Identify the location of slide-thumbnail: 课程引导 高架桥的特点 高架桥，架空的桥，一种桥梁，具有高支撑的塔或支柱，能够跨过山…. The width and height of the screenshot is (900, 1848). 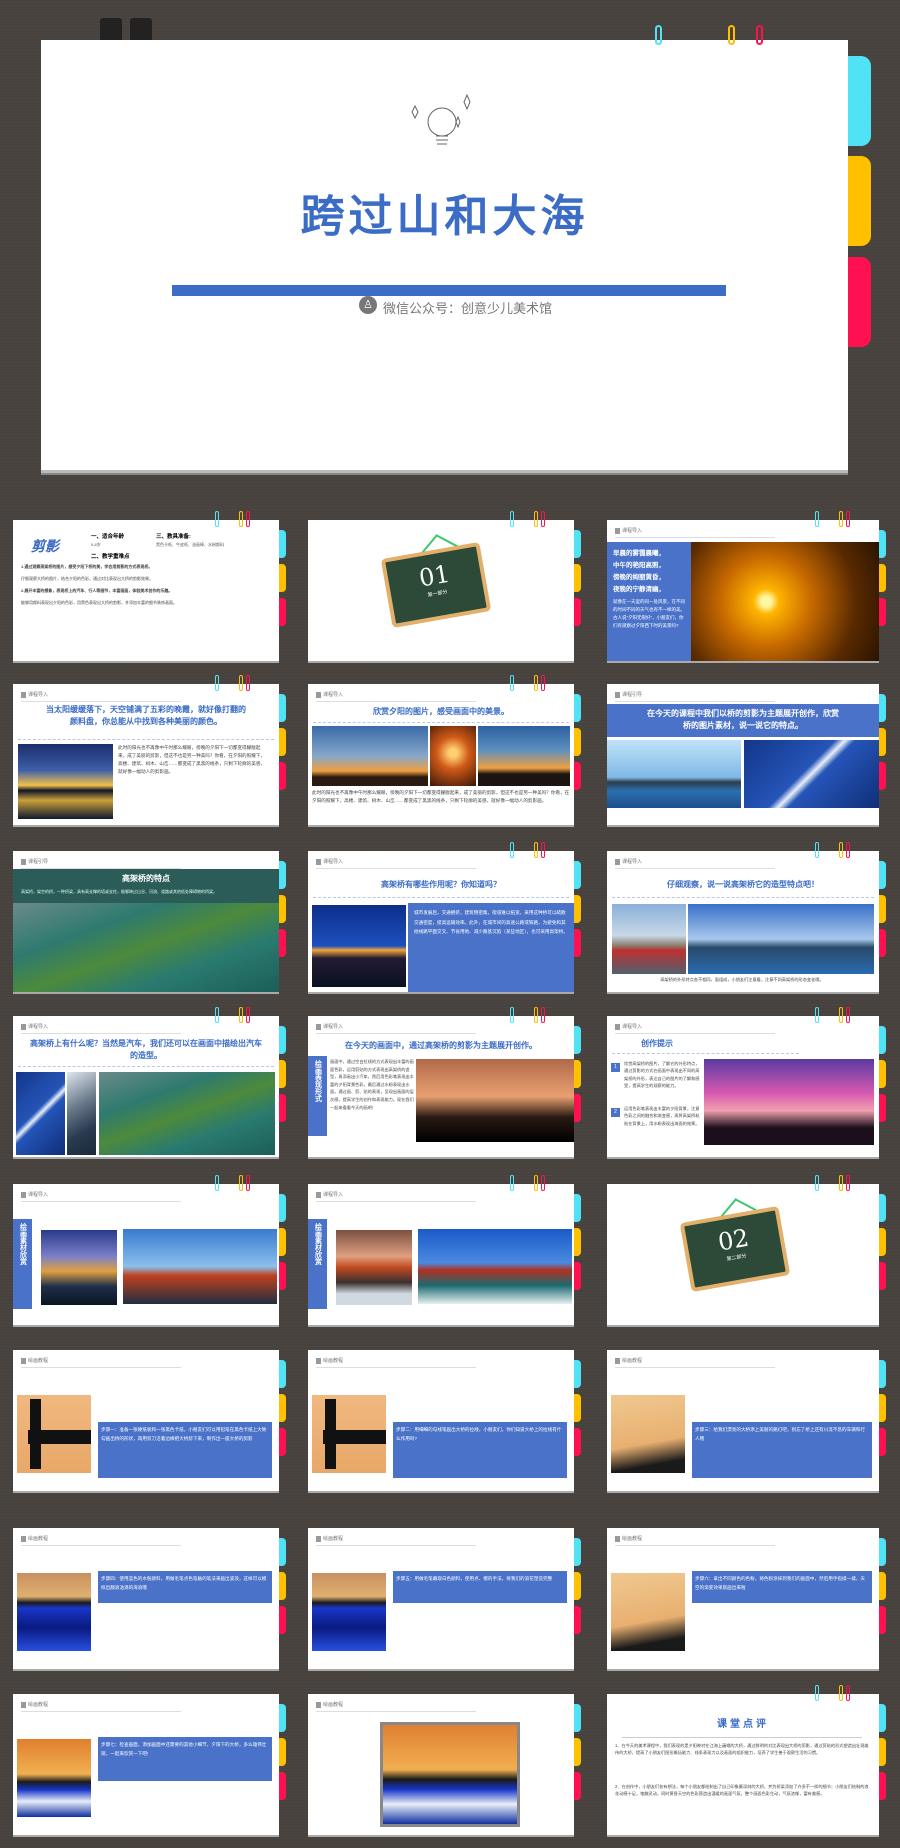
(149, 921).